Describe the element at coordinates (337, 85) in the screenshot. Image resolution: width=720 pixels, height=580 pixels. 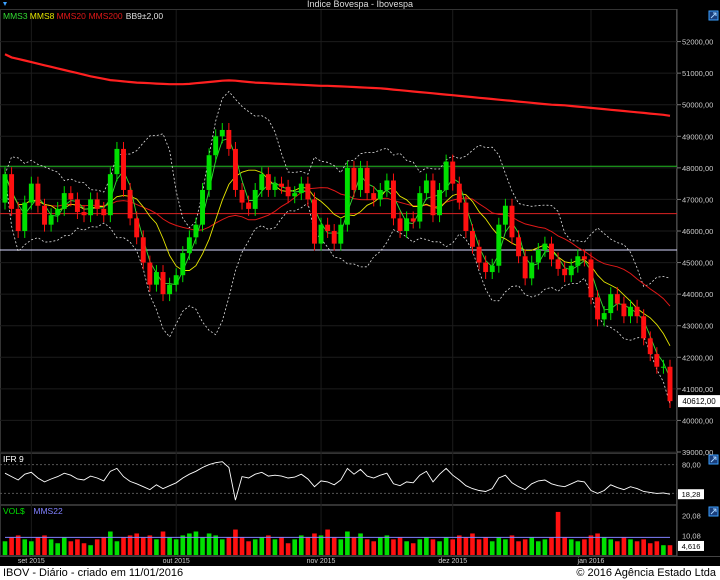
I see `mms200-line` at that location.